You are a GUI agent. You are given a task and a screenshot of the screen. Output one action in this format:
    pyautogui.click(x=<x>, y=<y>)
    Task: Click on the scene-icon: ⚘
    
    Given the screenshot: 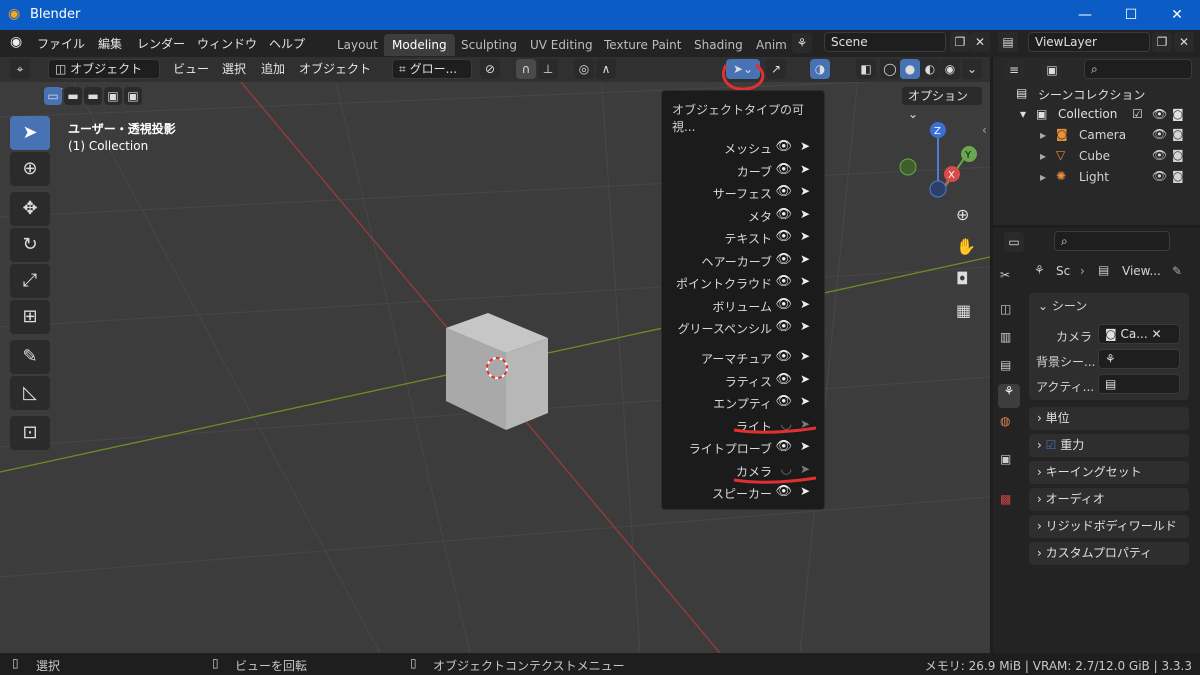 What is the action you would take?
    pyautogui.click(x=802, y=43)
    